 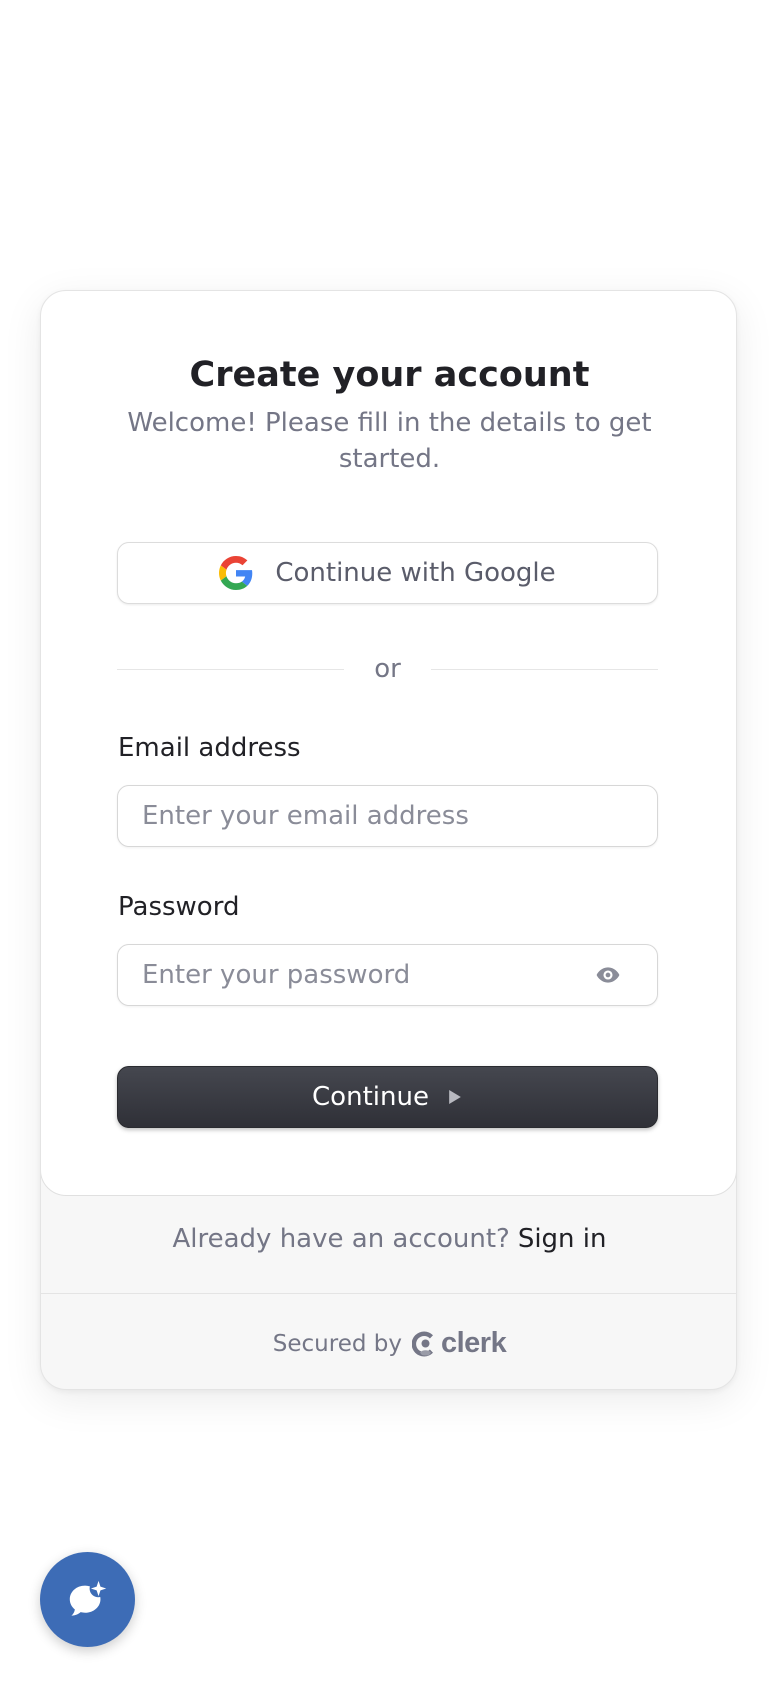 I want to click on continue-button-label: Continue, so click(x=370, y=1097).